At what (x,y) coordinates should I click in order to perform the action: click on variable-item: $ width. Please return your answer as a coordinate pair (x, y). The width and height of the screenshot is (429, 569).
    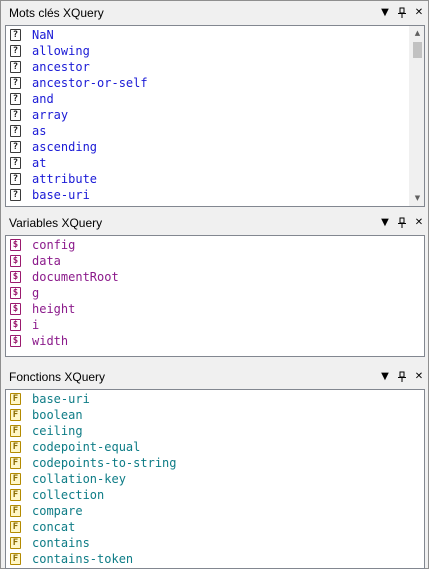
    Looking at the image, I should click on (207, 341).